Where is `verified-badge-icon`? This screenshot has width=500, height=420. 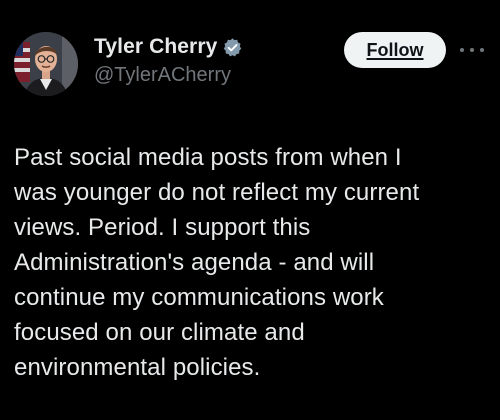 verified-badge-icon is located at coordinates (232, 47).